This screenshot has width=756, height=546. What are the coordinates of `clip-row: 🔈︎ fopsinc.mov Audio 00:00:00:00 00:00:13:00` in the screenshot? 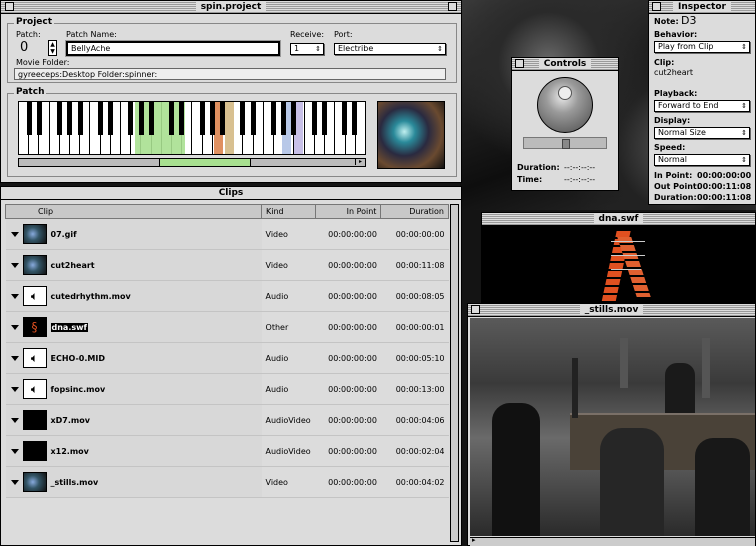 It's located at (227, 389).